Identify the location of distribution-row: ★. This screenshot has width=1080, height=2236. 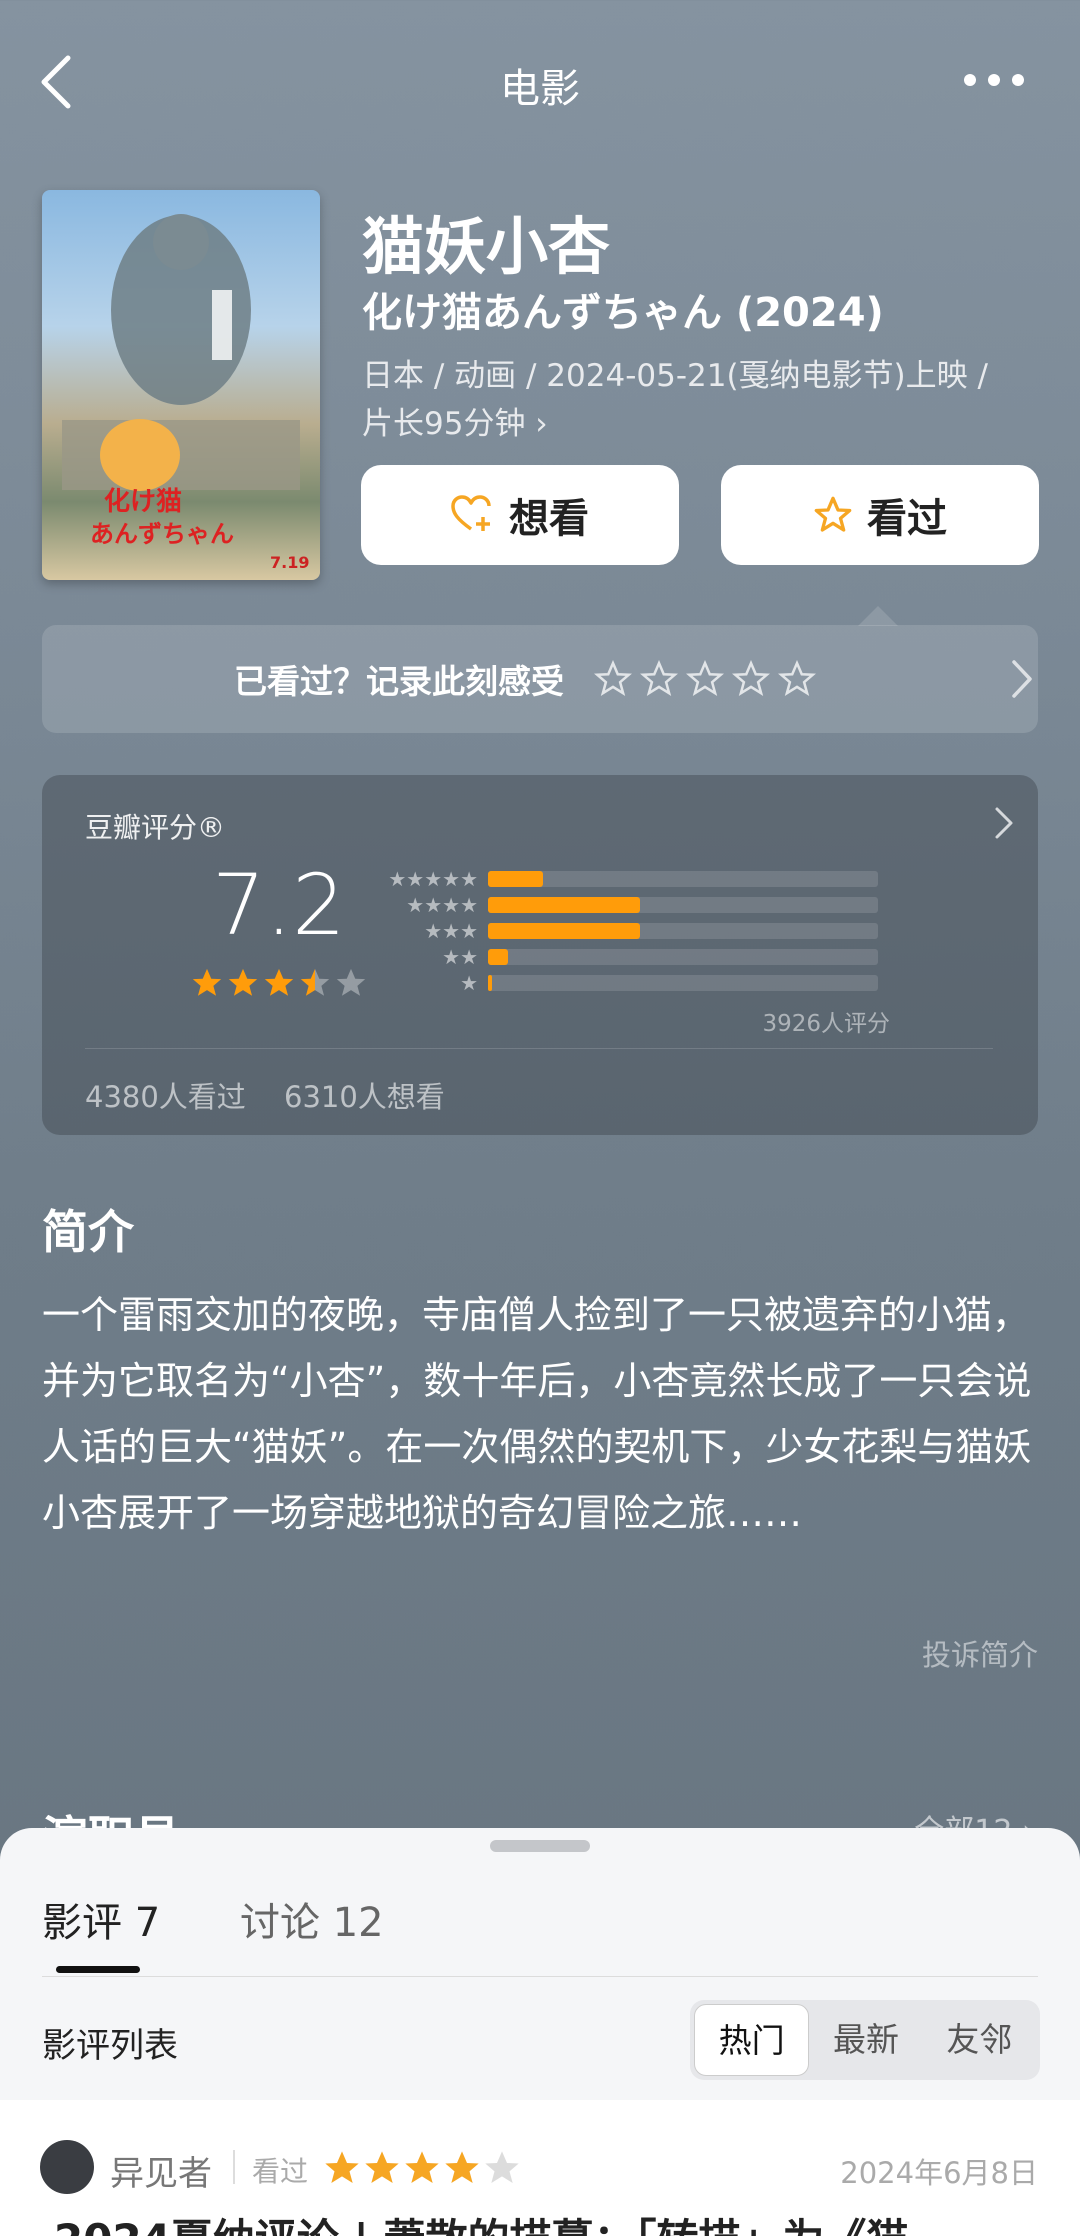
(638, 983).